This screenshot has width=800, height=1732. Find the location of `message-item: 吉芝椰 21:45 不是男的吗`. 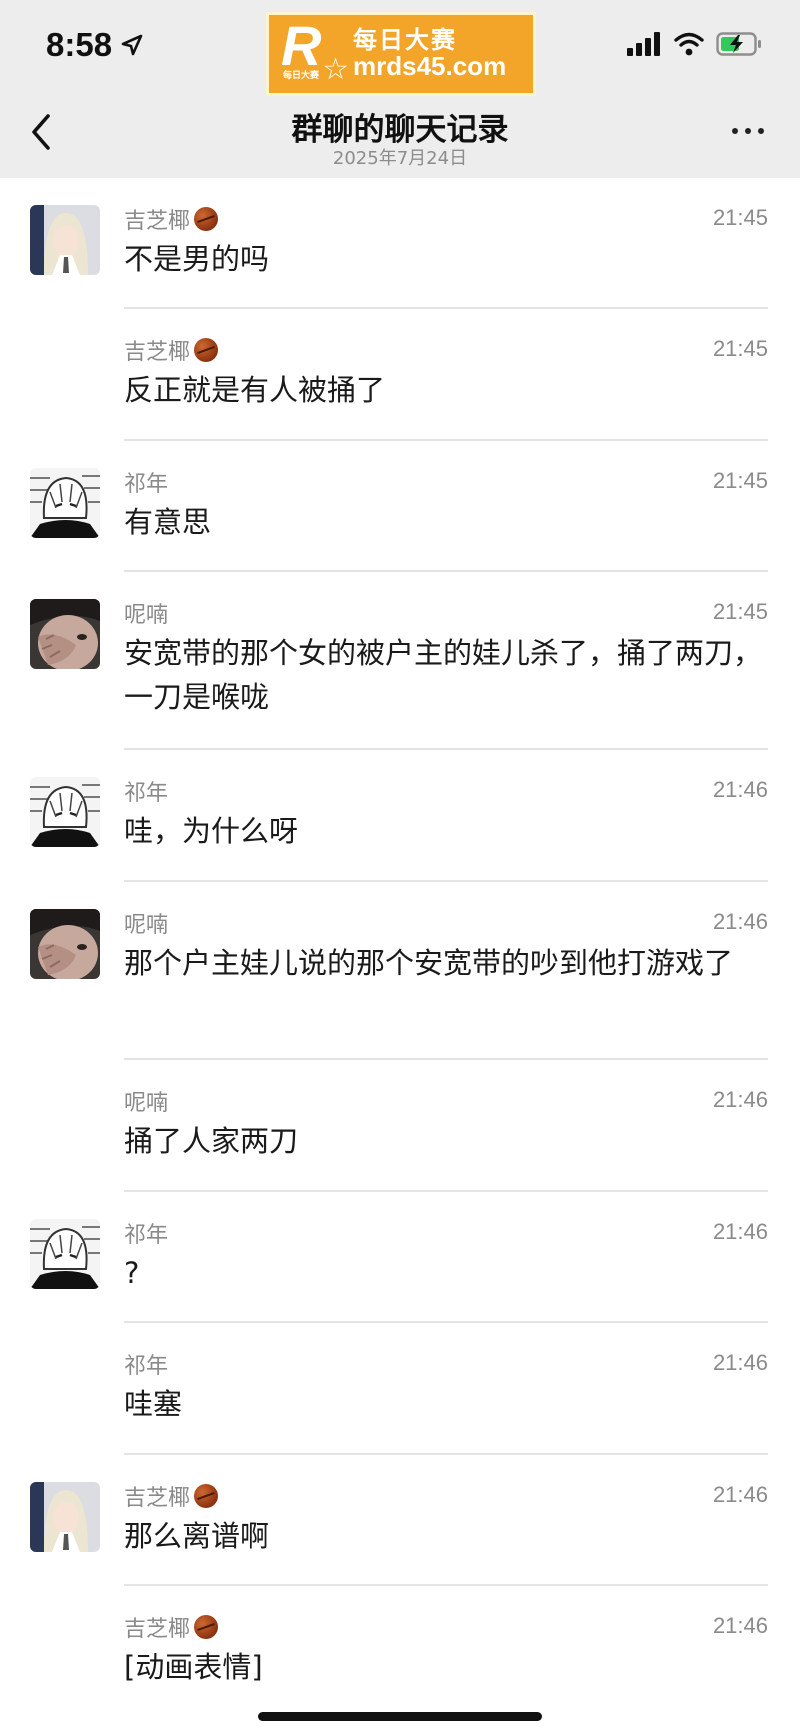

message-item: 吉芝椰 21:45 不是男的吗 is located at coordinates (400, 243).